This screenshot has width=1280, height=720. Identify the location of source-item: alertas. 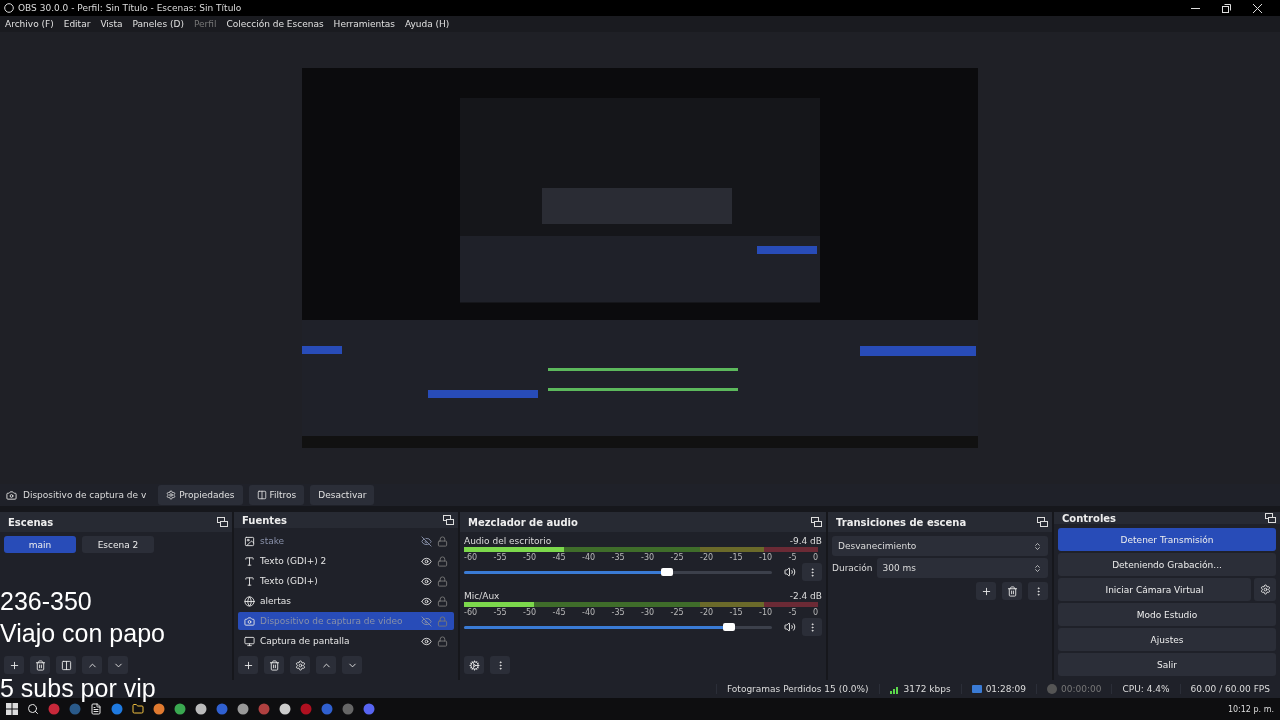
(346, 601).